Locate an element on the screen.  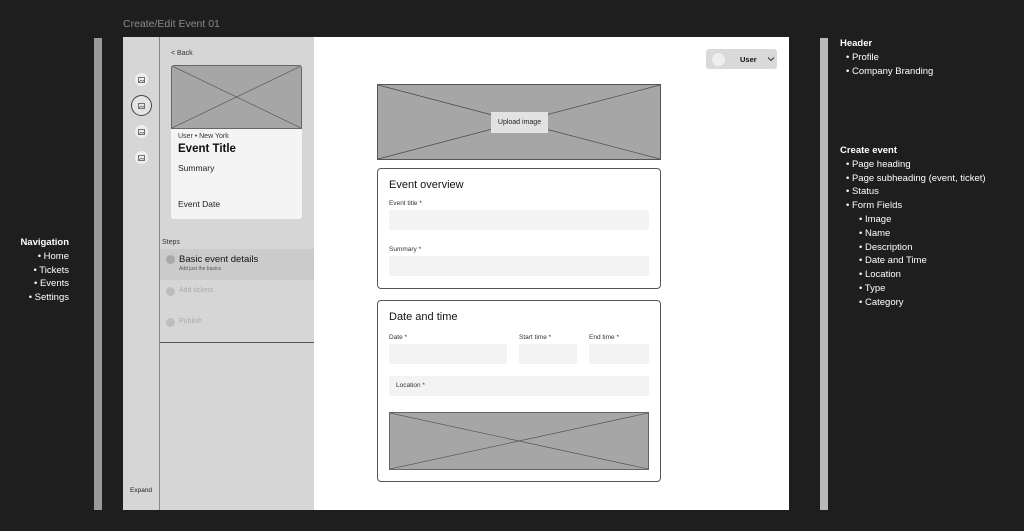
field-label: Start time * is located at coordinates (535, 337).